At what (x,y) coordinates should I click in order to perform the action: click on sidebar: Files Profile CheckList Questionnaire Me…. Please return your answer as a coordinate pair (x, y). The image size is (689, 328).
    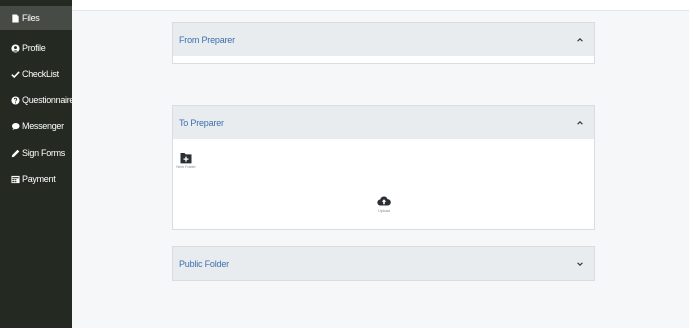
    Looking at the image, I should click on (37, 164).